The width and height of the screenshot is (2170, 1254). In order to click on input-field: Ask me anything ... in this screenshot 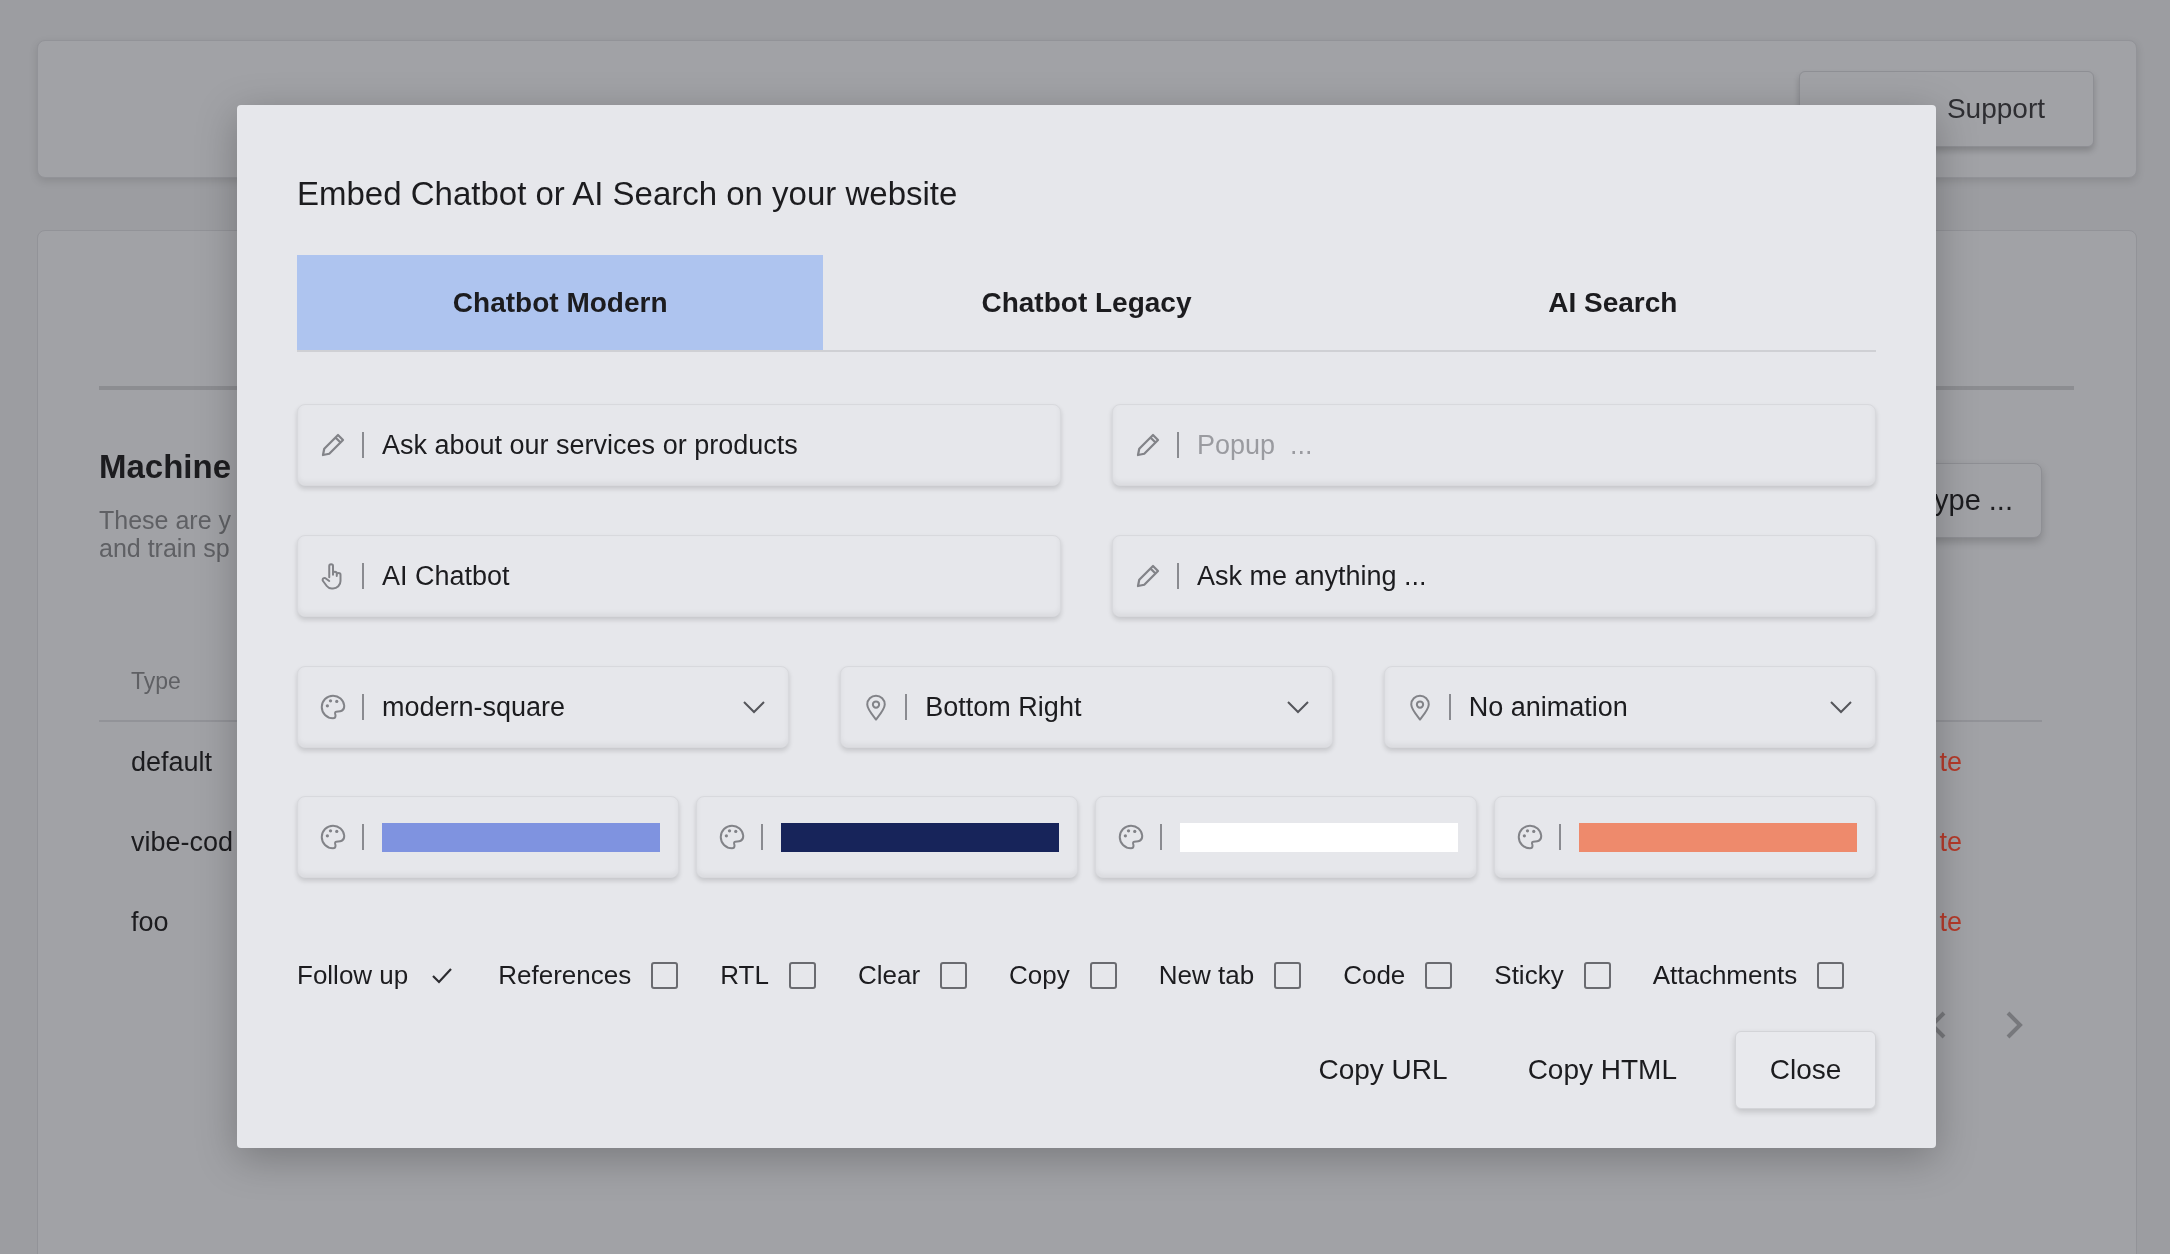, I will do `click(1494, 576)`.